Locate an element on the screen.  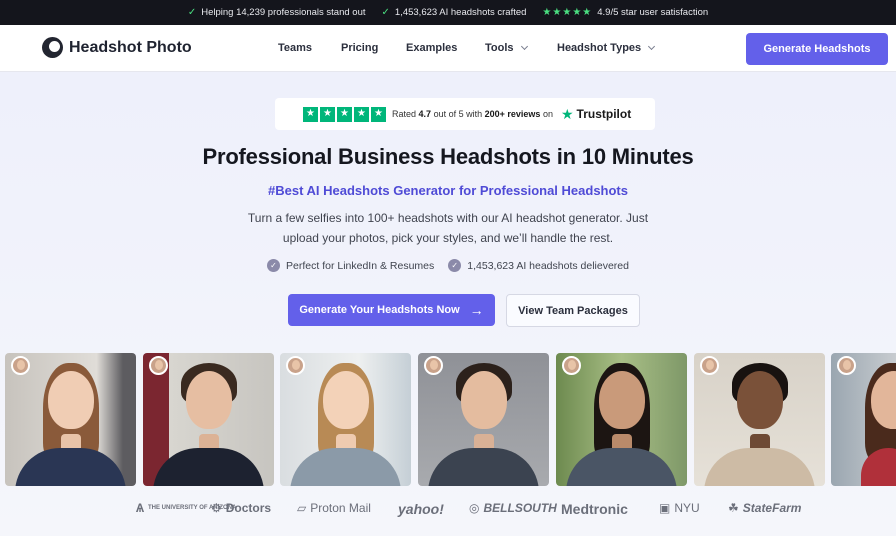
rating-middle: out of 5 with is located at coordinates (458, 114).